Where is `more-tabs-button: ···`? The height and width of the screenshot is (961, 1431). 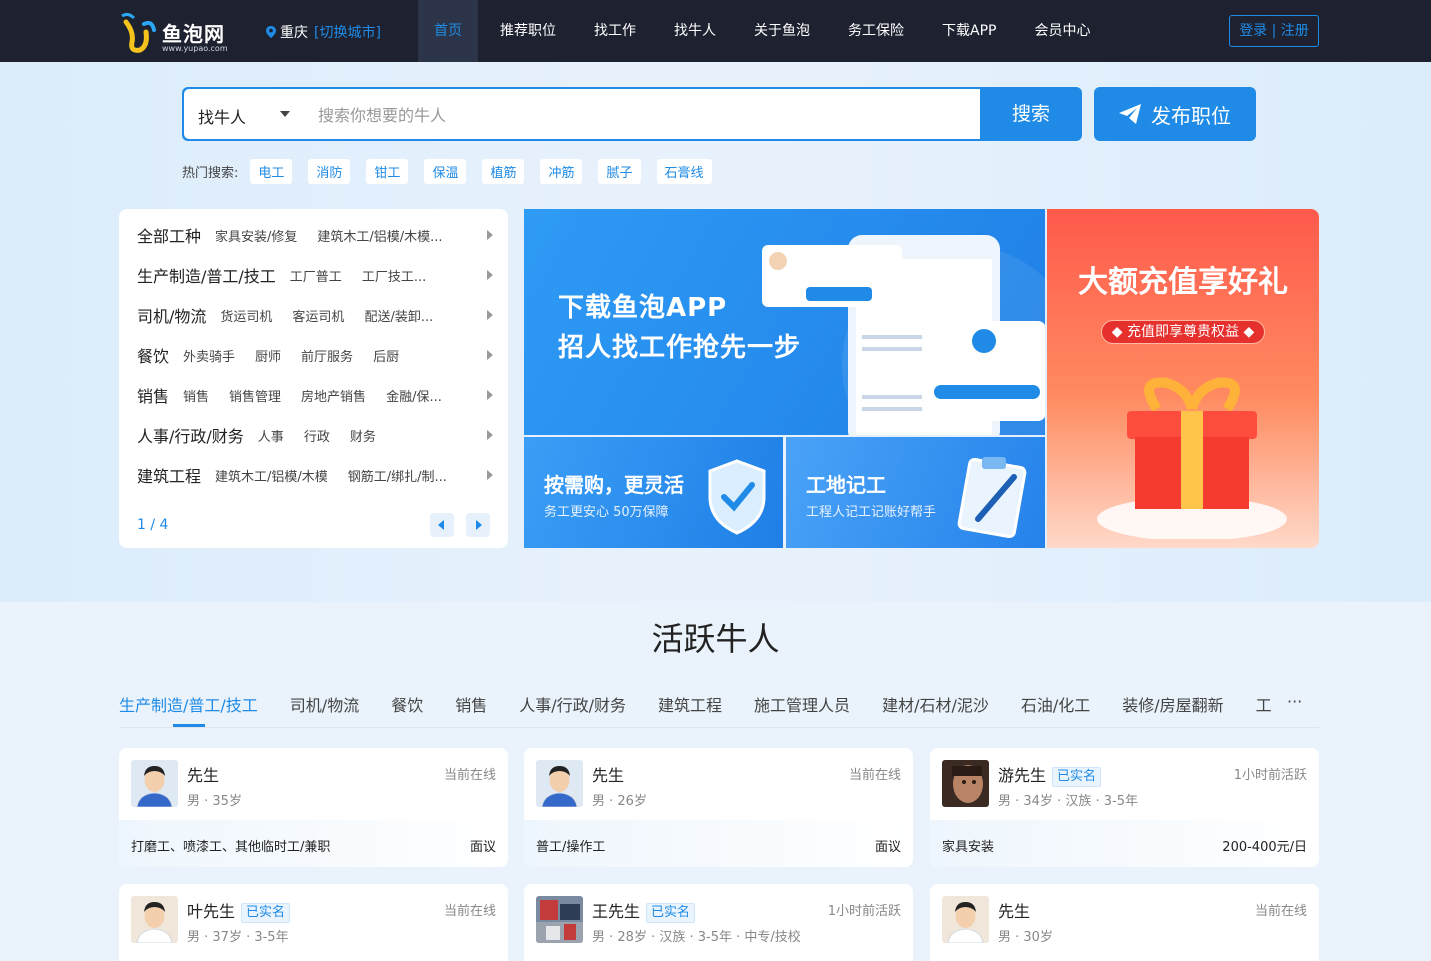
more-tabs-button: ··· is located at coordinates (1294, 701).